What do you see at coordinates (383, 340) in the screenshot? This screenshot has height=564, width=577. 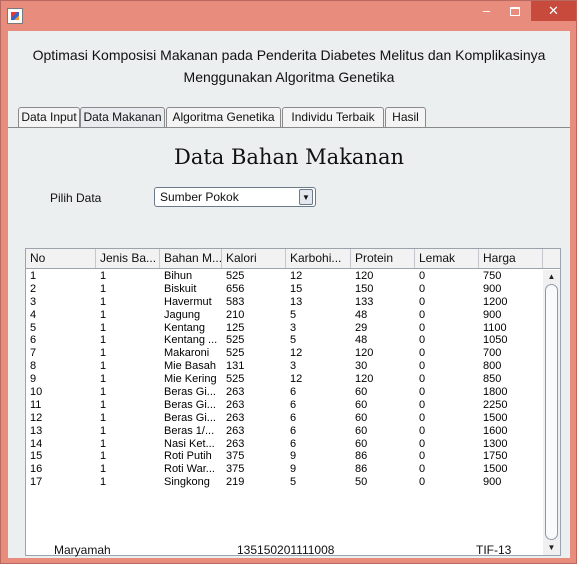 I see `cell-protein: 48` at bounding box center [383, 340].